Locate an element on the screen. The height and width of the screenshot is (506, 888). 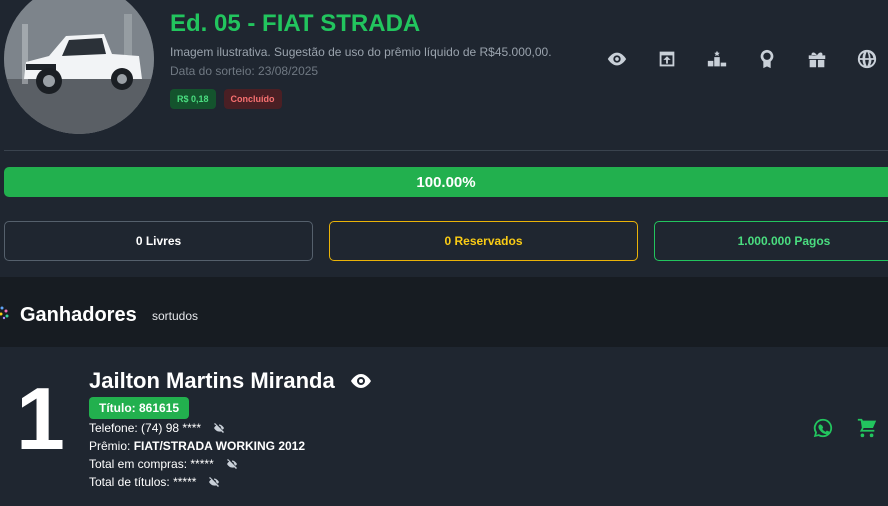
winner-phone-row: Telefone: (74) 98 **** is located at coordinates (157, 428).